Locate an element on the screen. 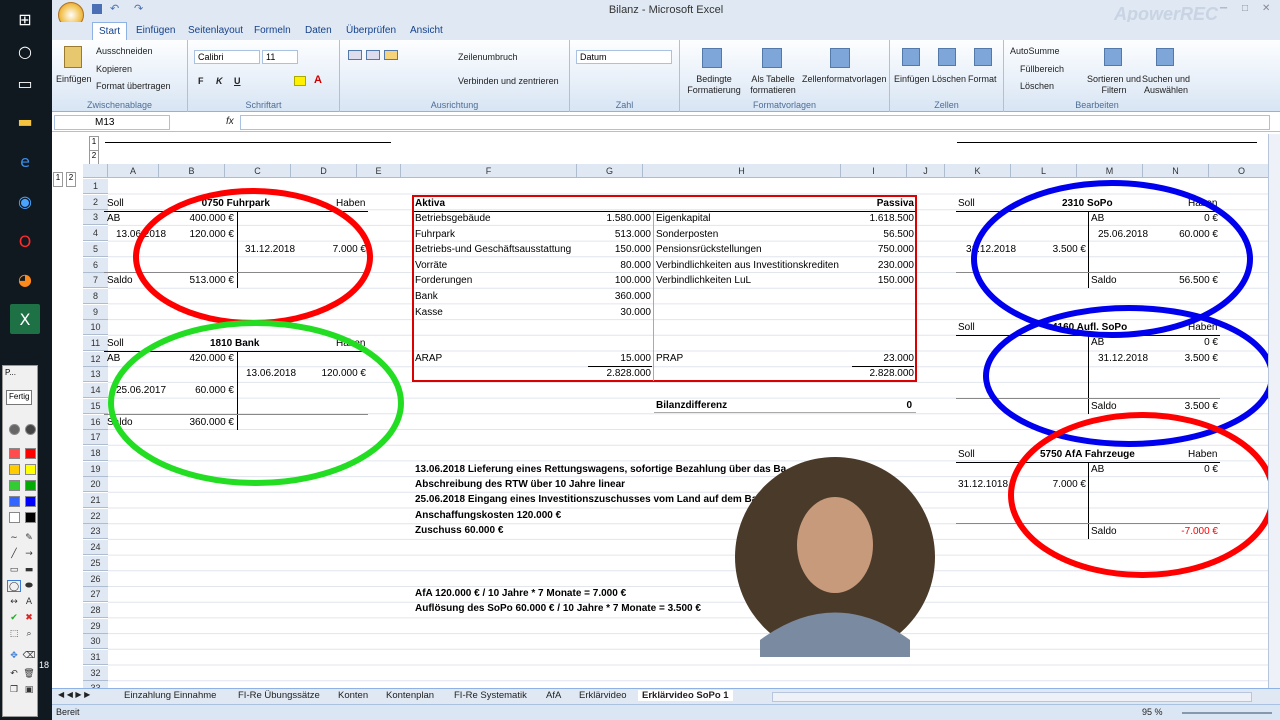 The height and width of the screenshot is (720, 1280). row-header: 27 is located at coordinates (95, 595).